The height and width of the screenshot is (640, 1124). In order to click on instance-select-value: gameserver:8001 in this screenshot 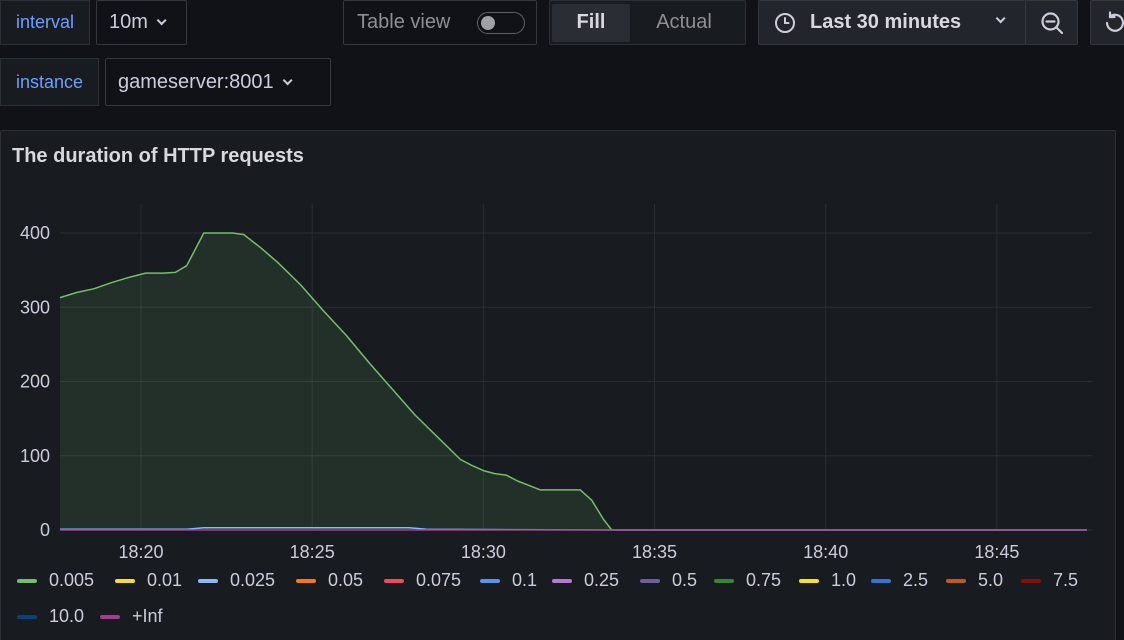, I will do `click(196, 81)`.